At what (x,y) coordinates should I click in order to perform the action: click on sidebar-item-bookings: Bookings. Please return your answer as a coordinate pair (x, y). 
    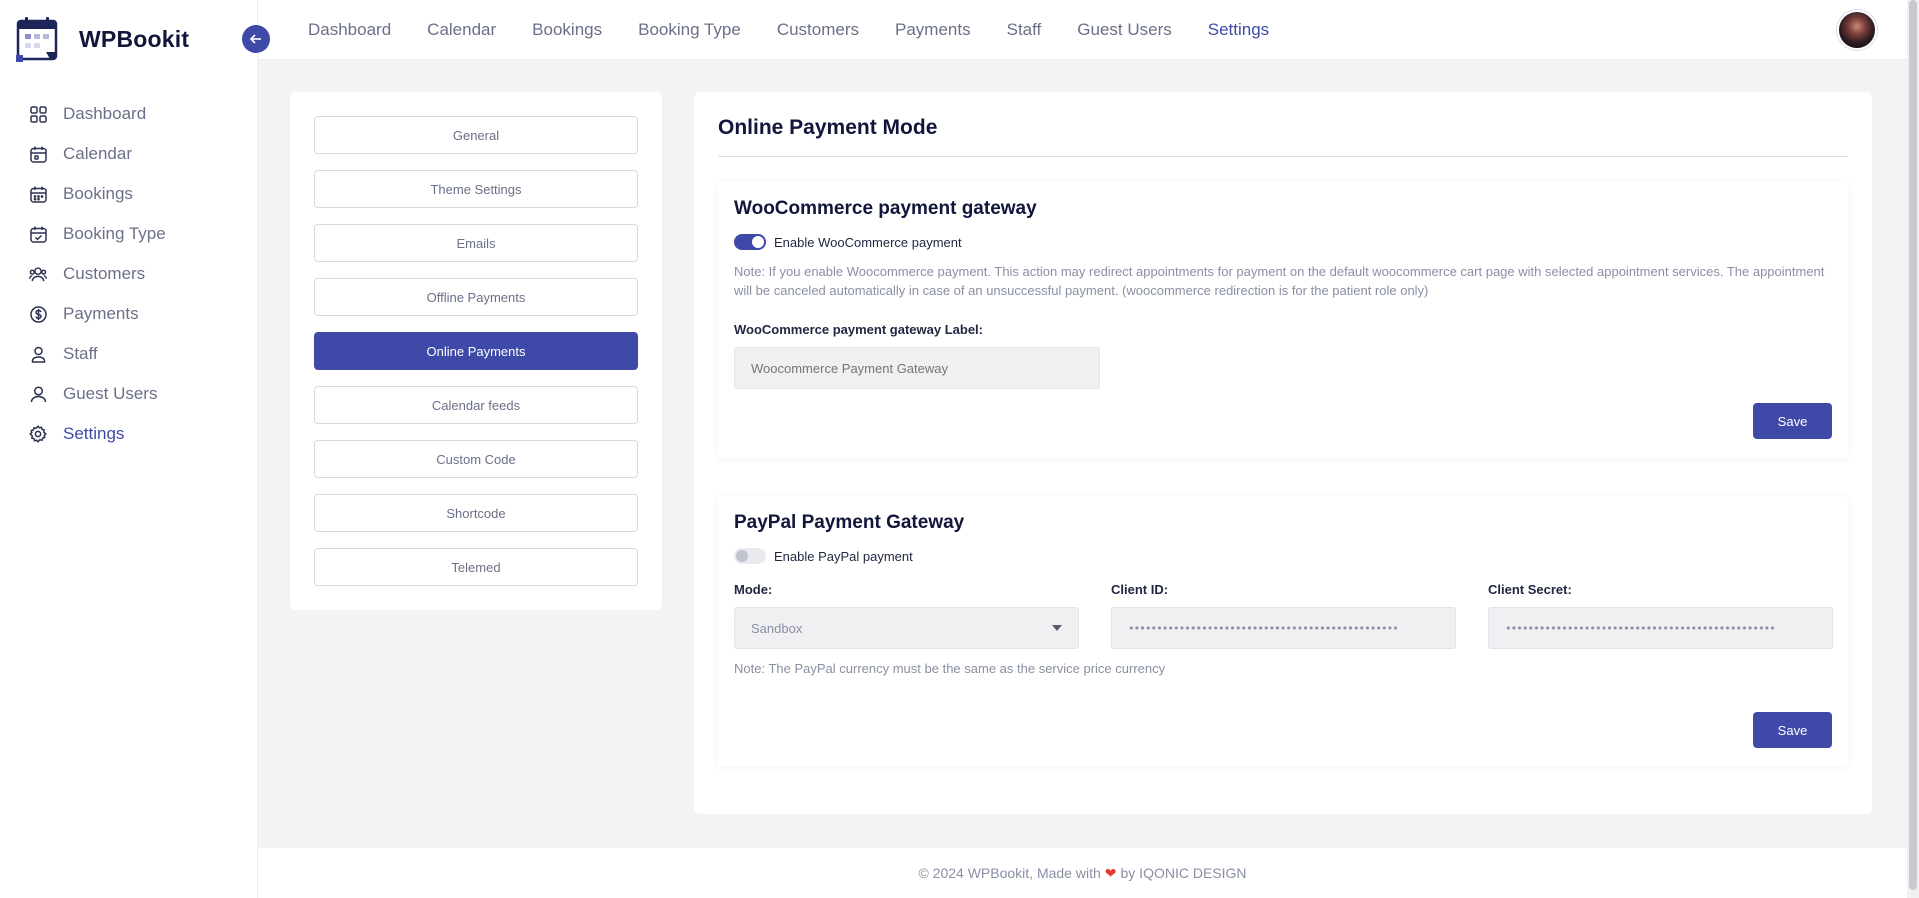
    Looking at the image, I should click on (128, 194).